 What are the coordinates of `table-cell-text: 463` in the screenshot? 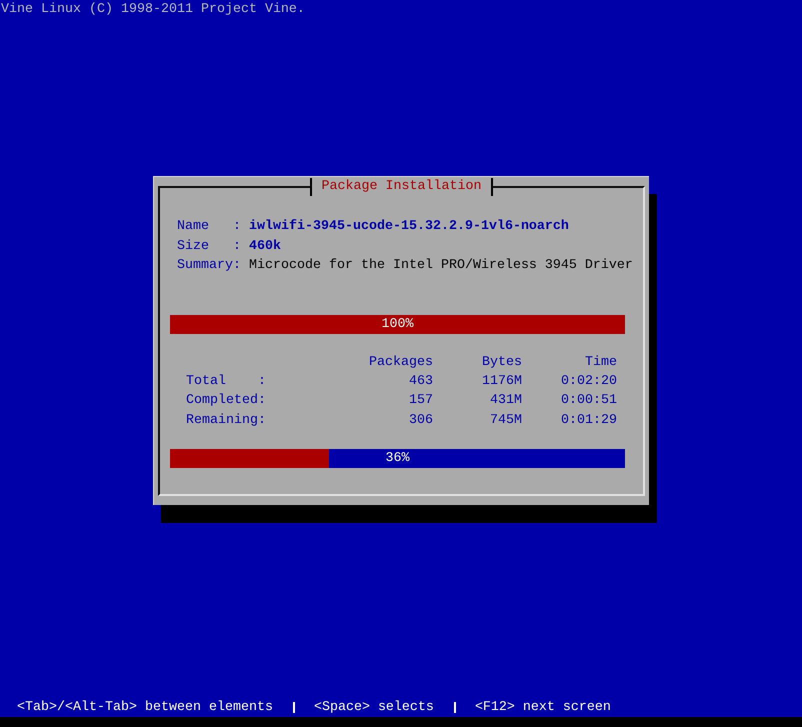 It's located at (421, 382).